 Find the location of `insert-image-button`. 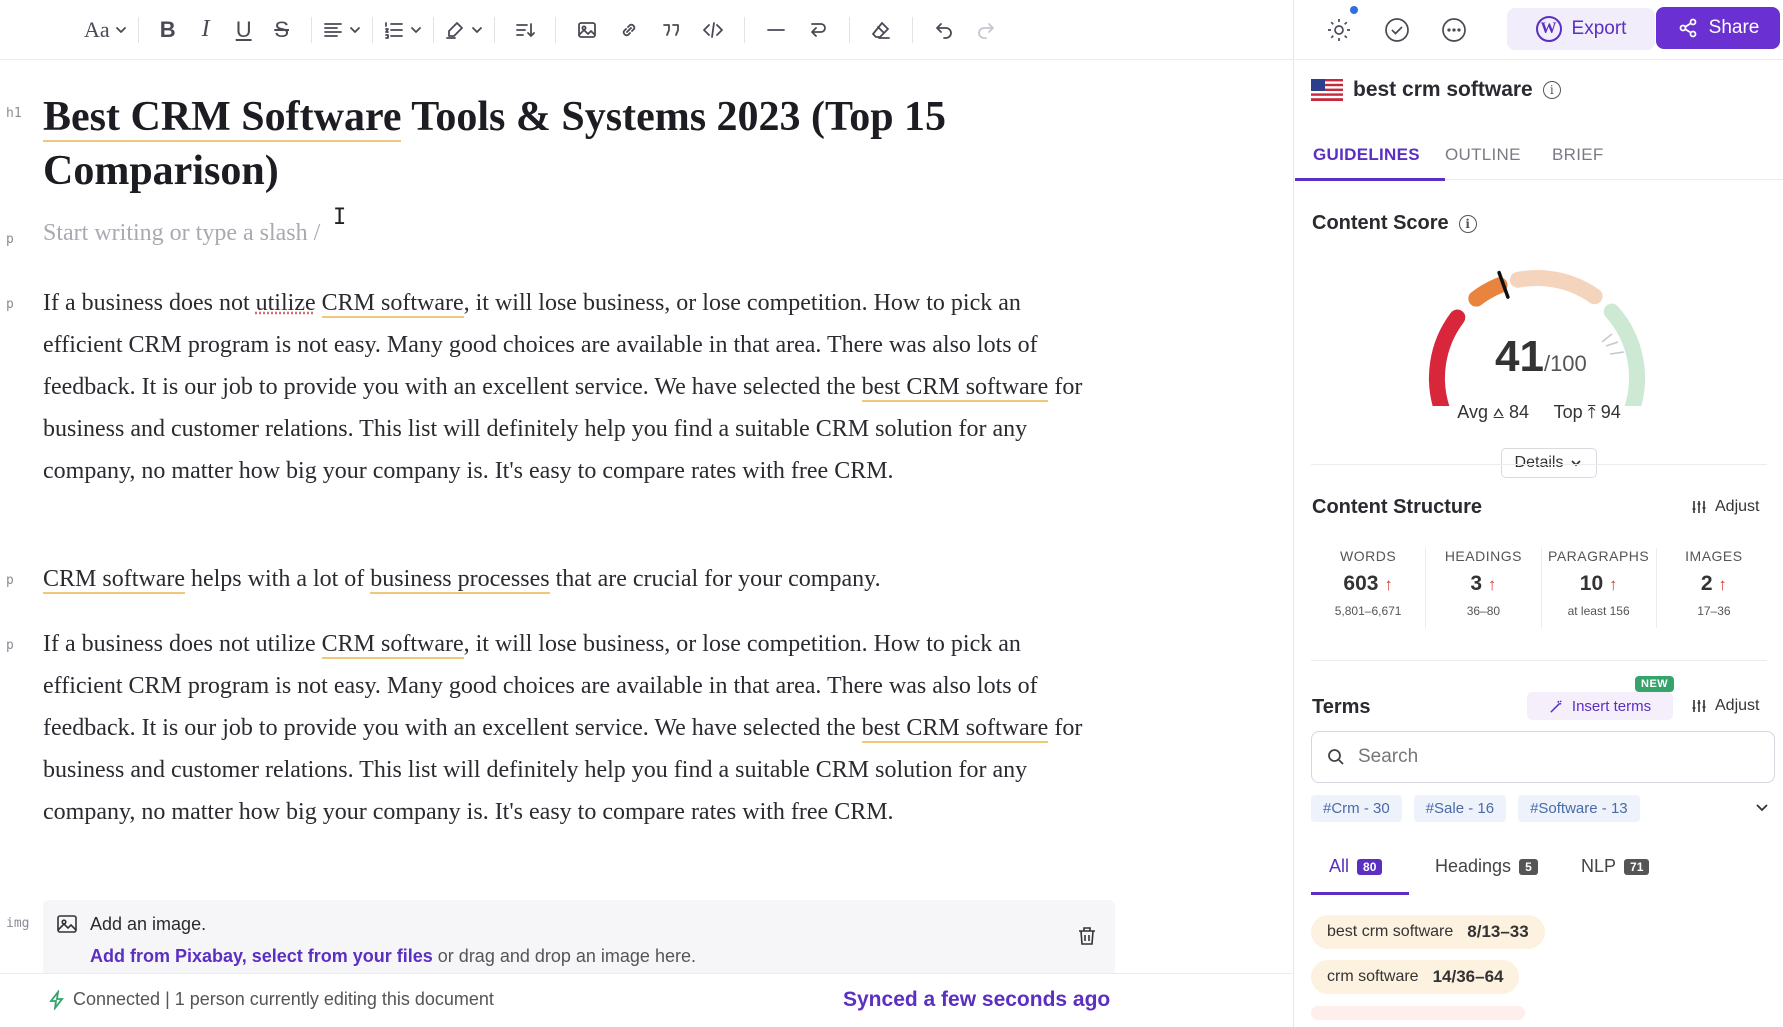

insert-image-button is located at coordinates (587, 30).